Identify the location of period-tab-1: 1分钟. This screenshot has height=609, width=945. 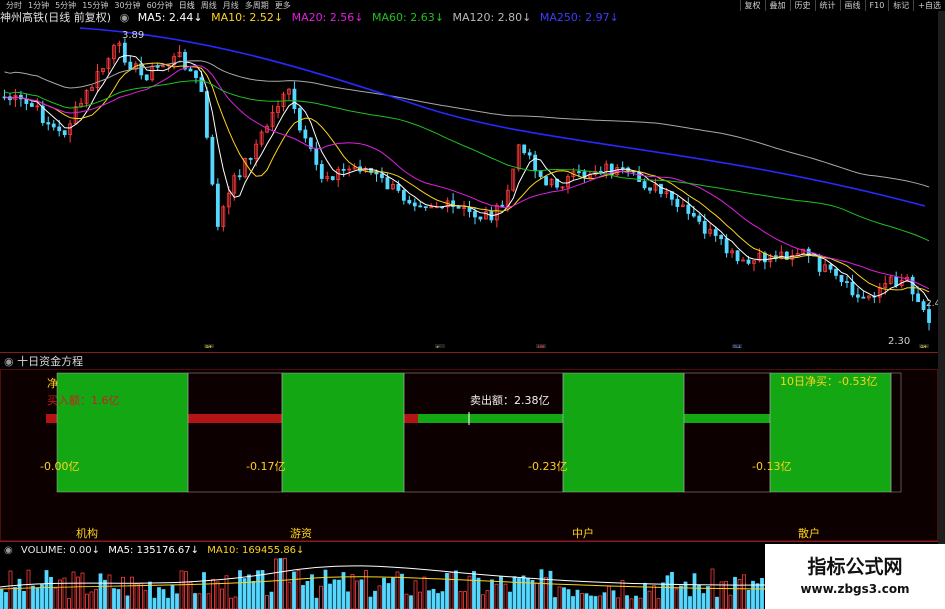
(38, 5).